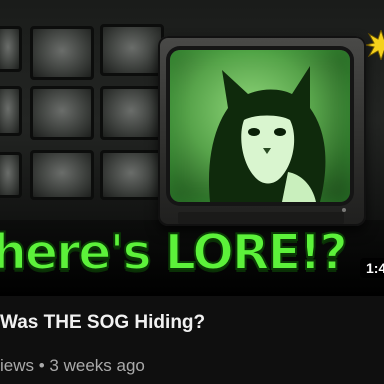 This screenshot has height=384, width=384. I want to click on cat-image, so click(267, 134).